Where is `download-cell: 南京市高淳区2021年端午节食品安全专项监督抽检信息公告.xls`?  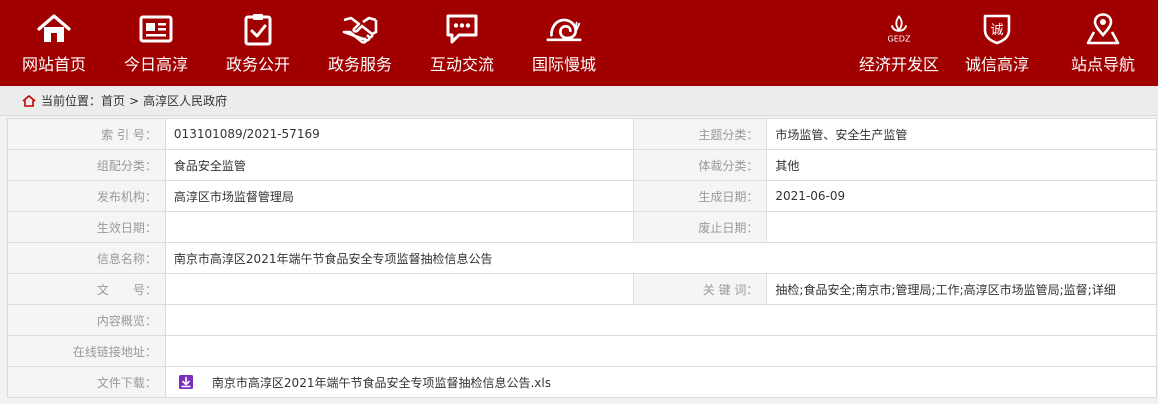
download-cell: 南京市高淳区2021年端午节食品安全专项监督抽检信息公告.xls is located at coordinates (661, 382).